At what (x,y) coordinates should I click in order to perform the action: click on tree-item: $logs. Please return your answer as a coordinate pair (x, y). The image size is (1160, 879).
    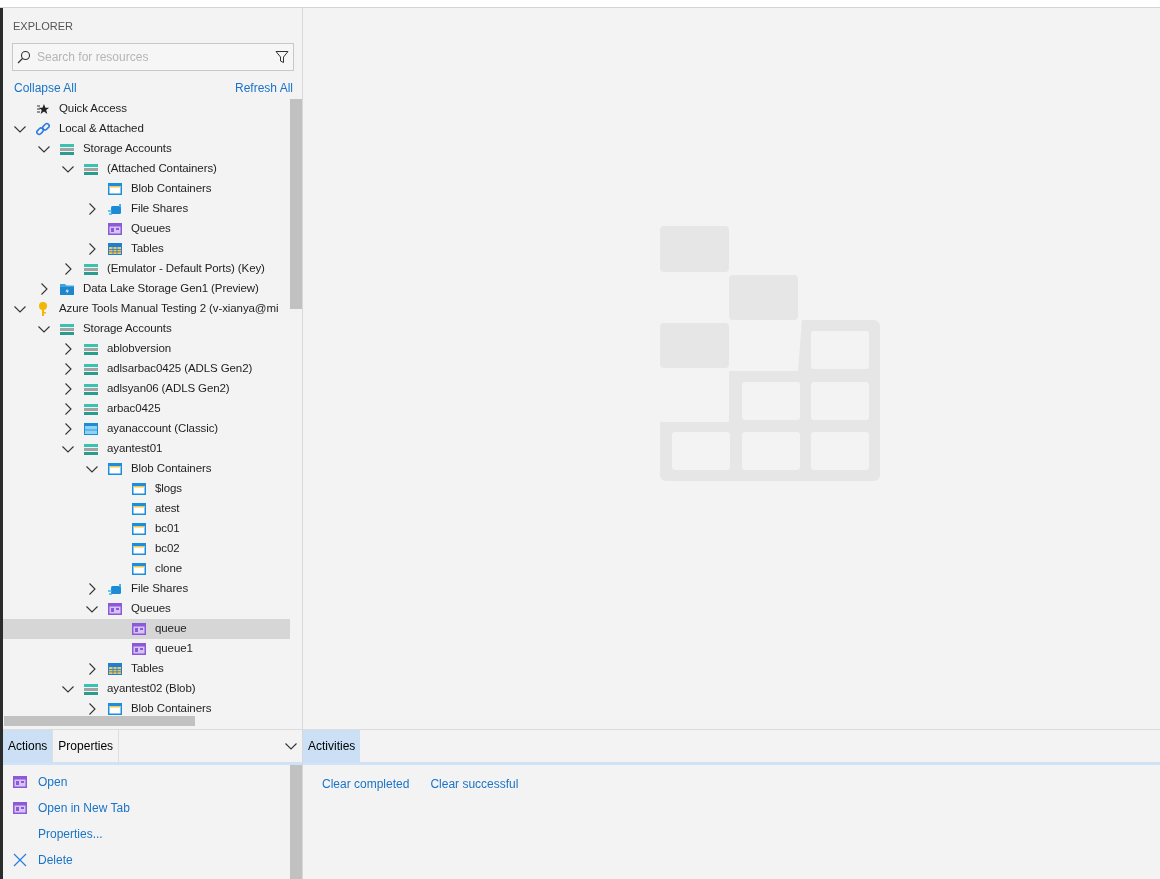
    Looking at the image, I should click on (146, 488).